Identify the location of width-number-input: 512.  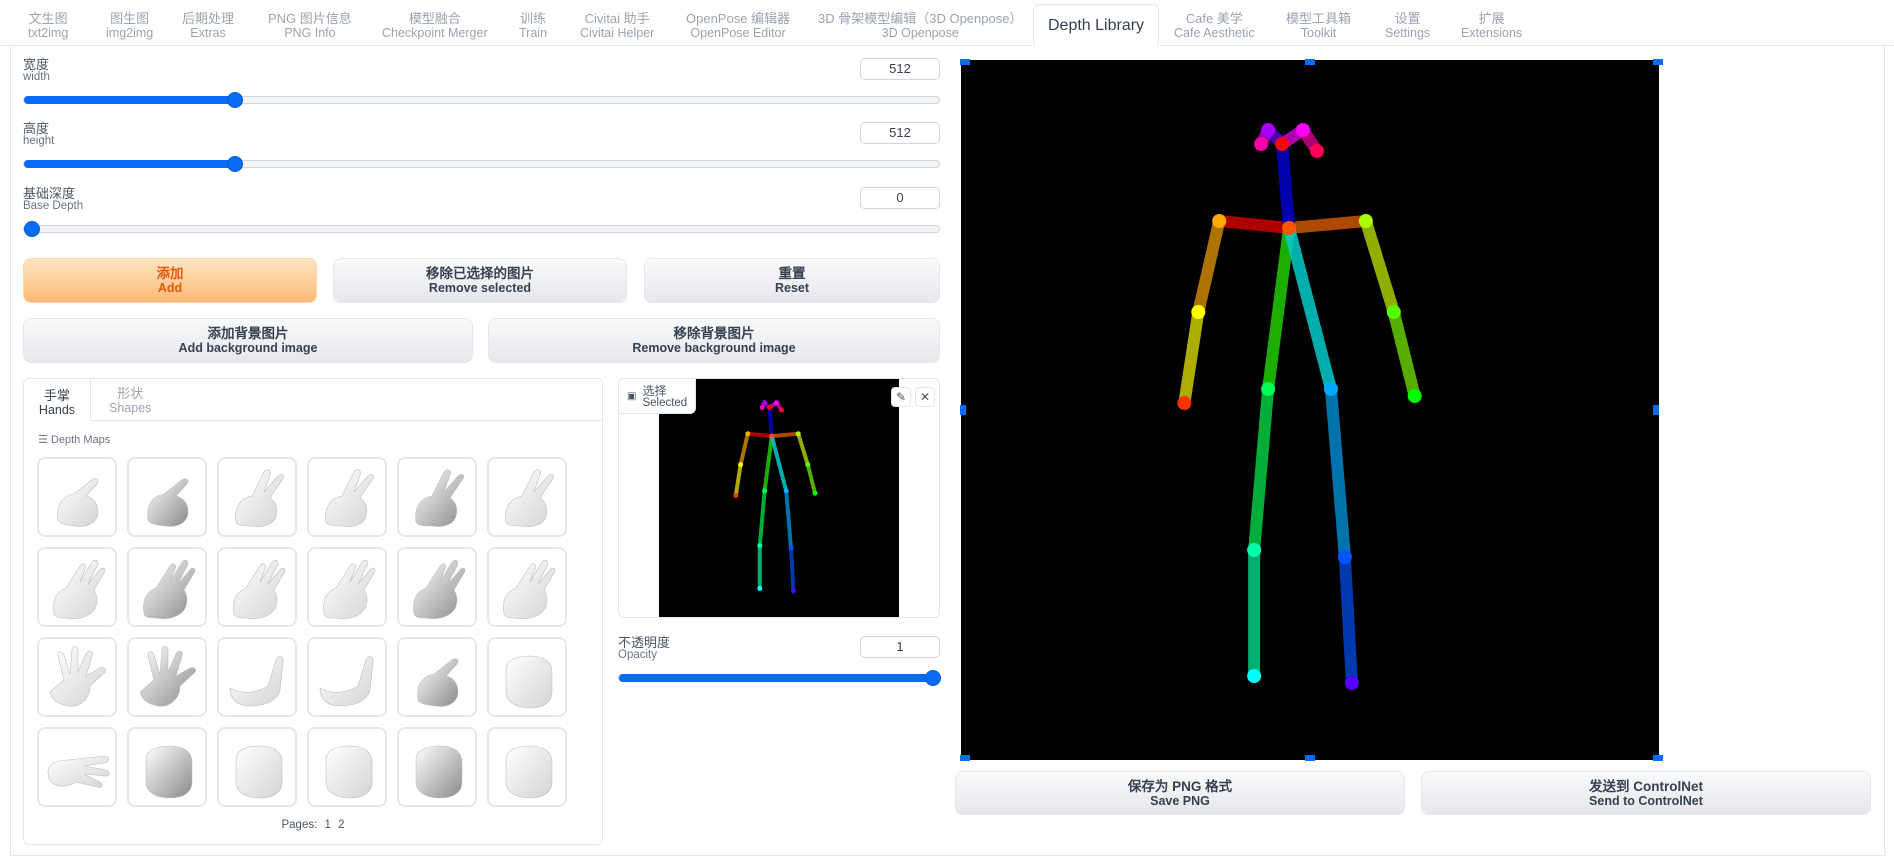
(900, 69).